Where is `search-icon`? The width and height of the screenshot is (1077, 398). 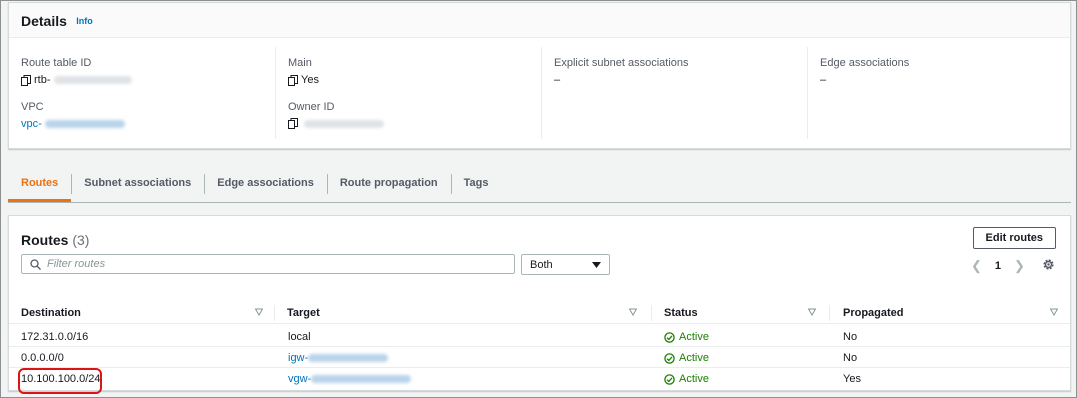 search-icon is located at coordinates (35, 264).